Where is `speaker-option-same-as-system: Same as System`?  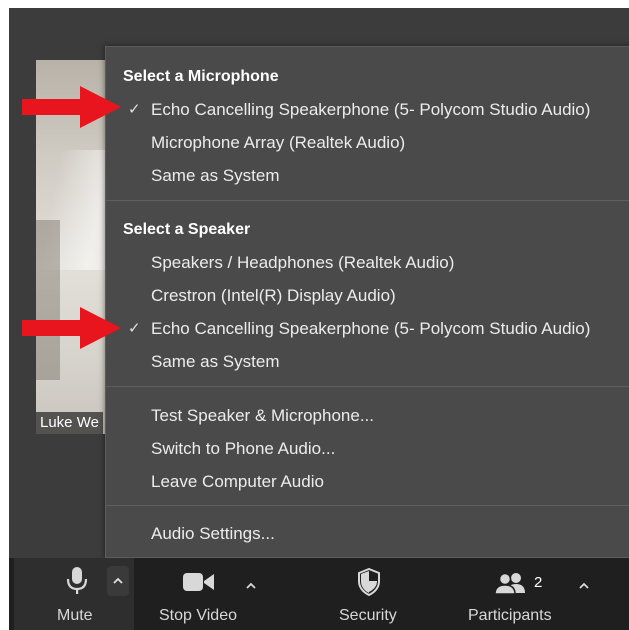 speaker-option-same-as-system: Same as System is located at coordinates (367, 362).